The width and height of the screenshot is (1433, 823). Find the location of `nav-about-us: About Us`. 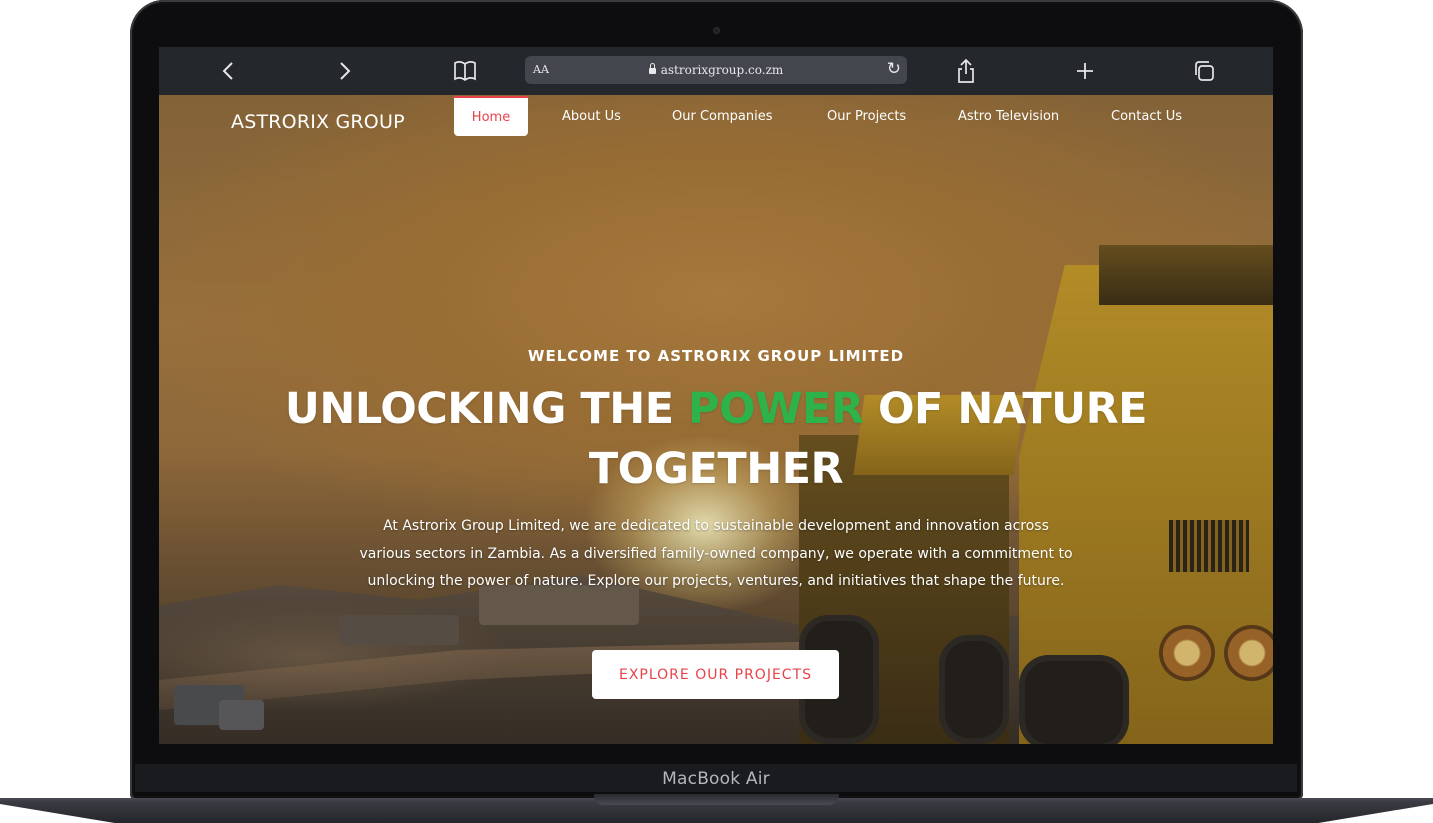

nav-about-us: About Us is located at coordinates (591, 116).